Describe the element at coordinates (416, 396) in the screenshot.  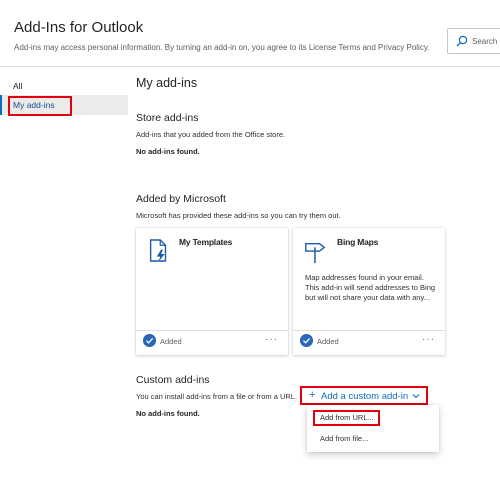
I see `chevron-down-icon` at that location.